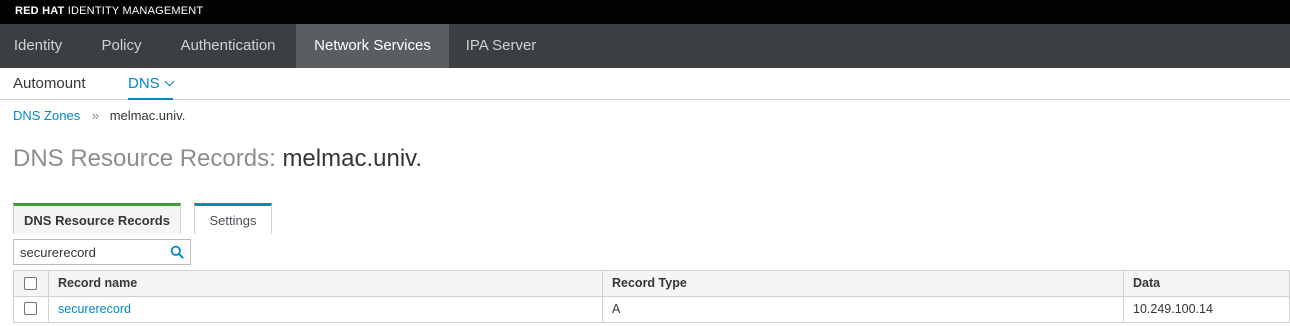  I want to click on record-name-cell: securerecord, so click(325, 309).